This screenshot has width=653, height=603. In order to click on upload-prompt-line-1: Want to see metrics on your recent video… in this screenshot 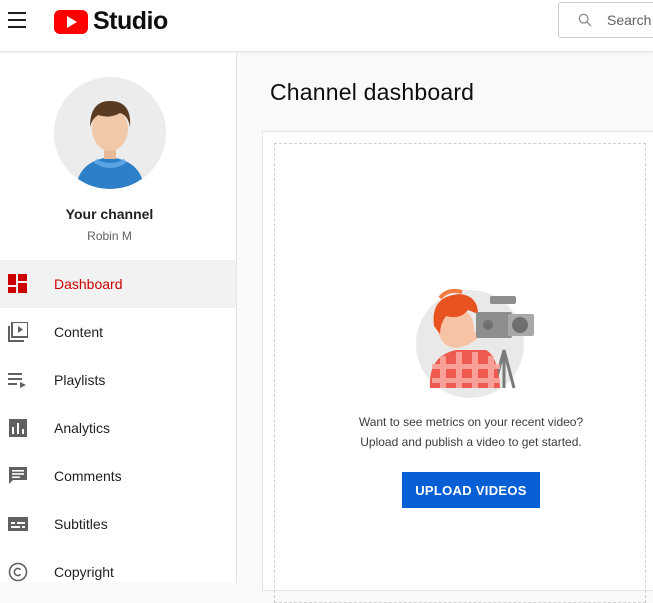, I will do `click(471, 422)`.